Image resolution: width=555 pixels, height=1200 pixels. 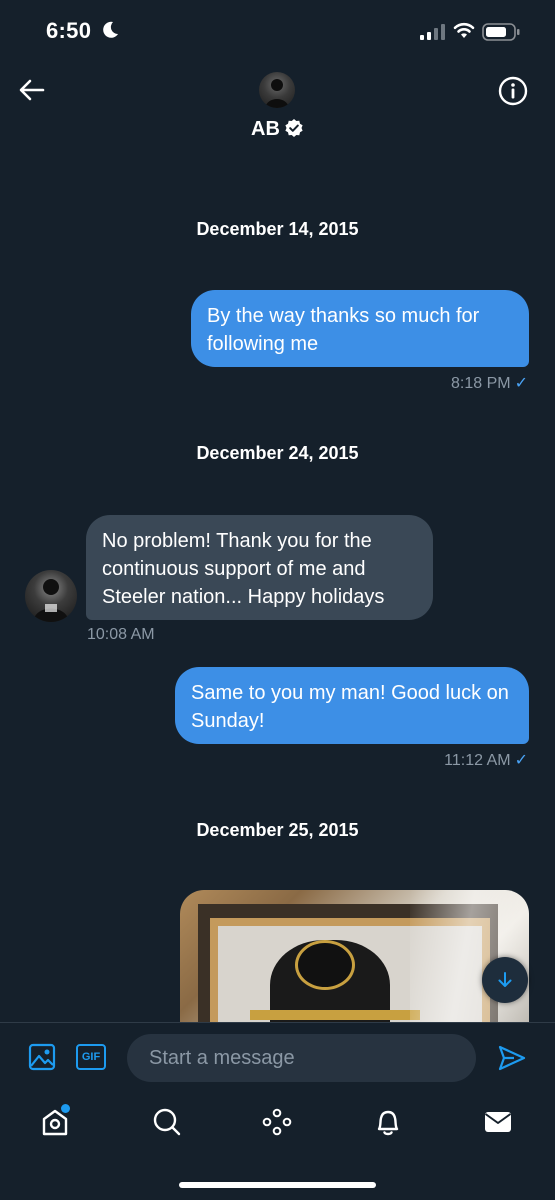 I want to click on sender-avatar, so click(x=51, y=596).